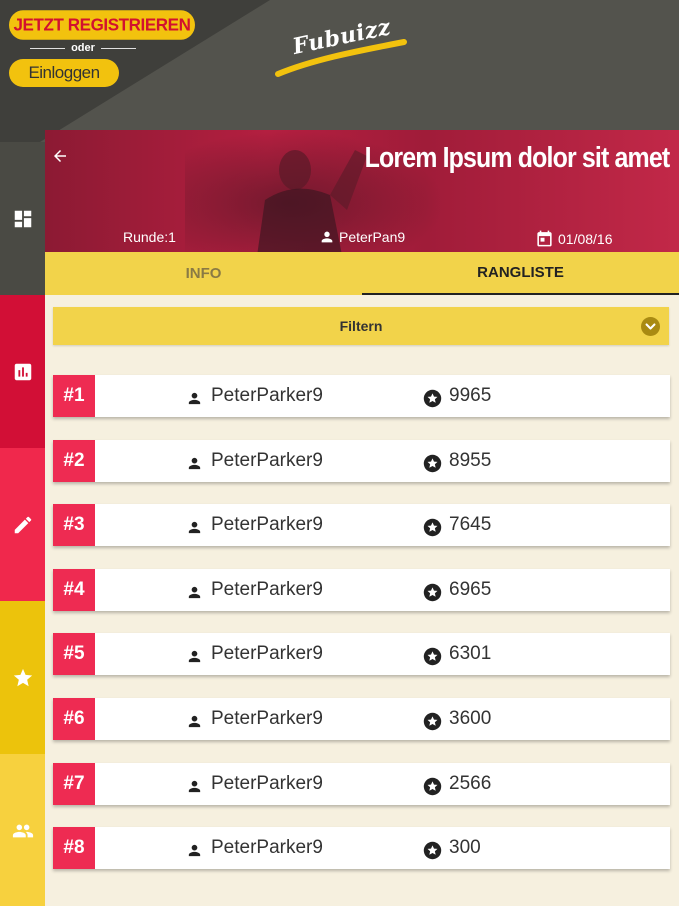  I want to click on event-date-text: 01/08/16, so click(585, 238).